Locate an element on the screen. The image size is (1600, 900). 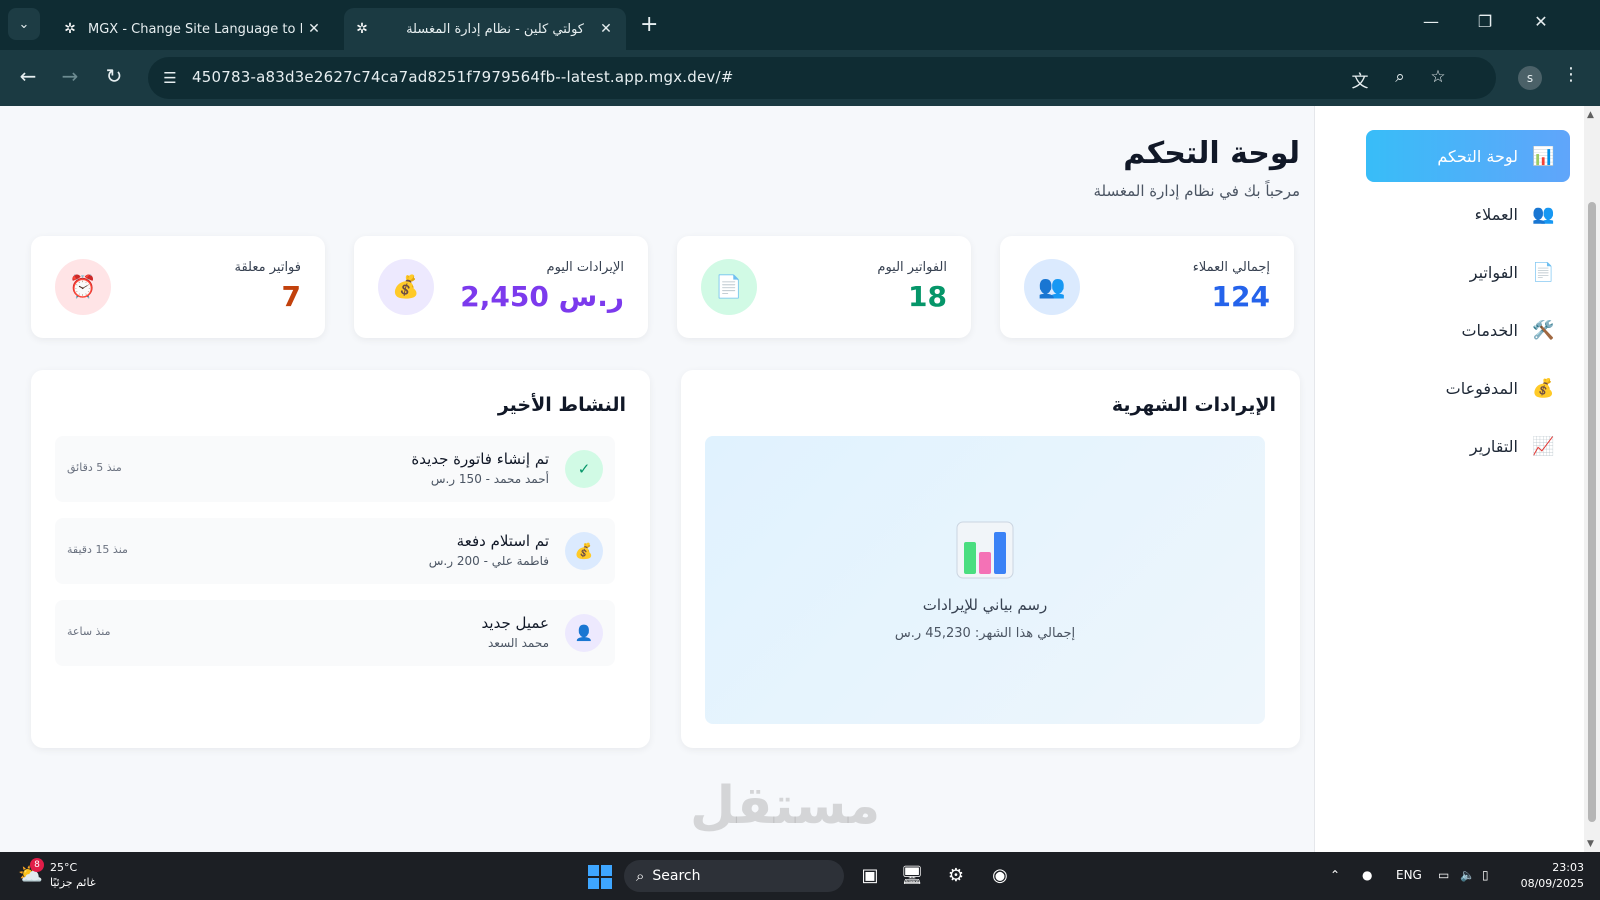
stat-value: 2,450 ر.س is located at coordinates (542, 296).